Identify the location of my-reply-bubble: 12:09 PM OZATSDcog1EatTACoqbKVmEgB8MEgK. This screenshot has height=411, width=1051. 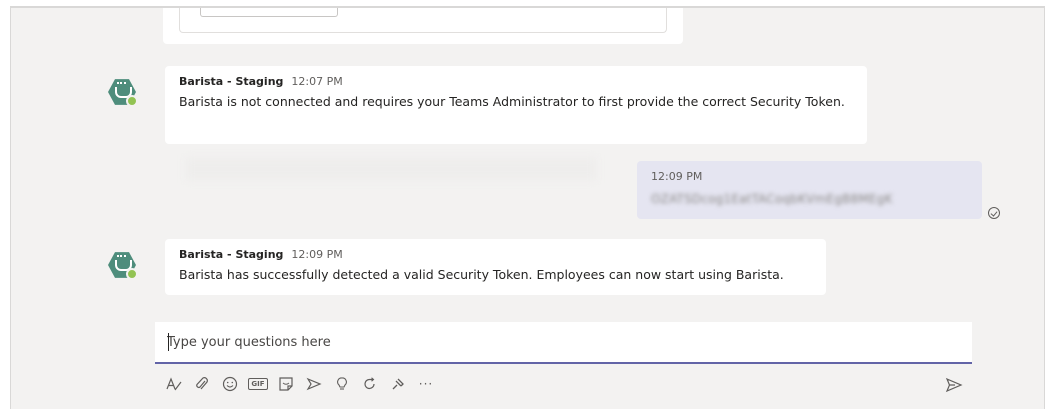
(809, 190).